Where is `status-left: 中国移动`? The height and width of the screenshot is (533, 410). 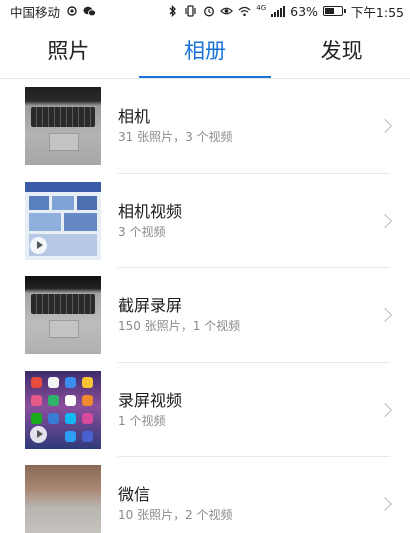
status-left: 中国移动 is located at coordinates (53, 11).